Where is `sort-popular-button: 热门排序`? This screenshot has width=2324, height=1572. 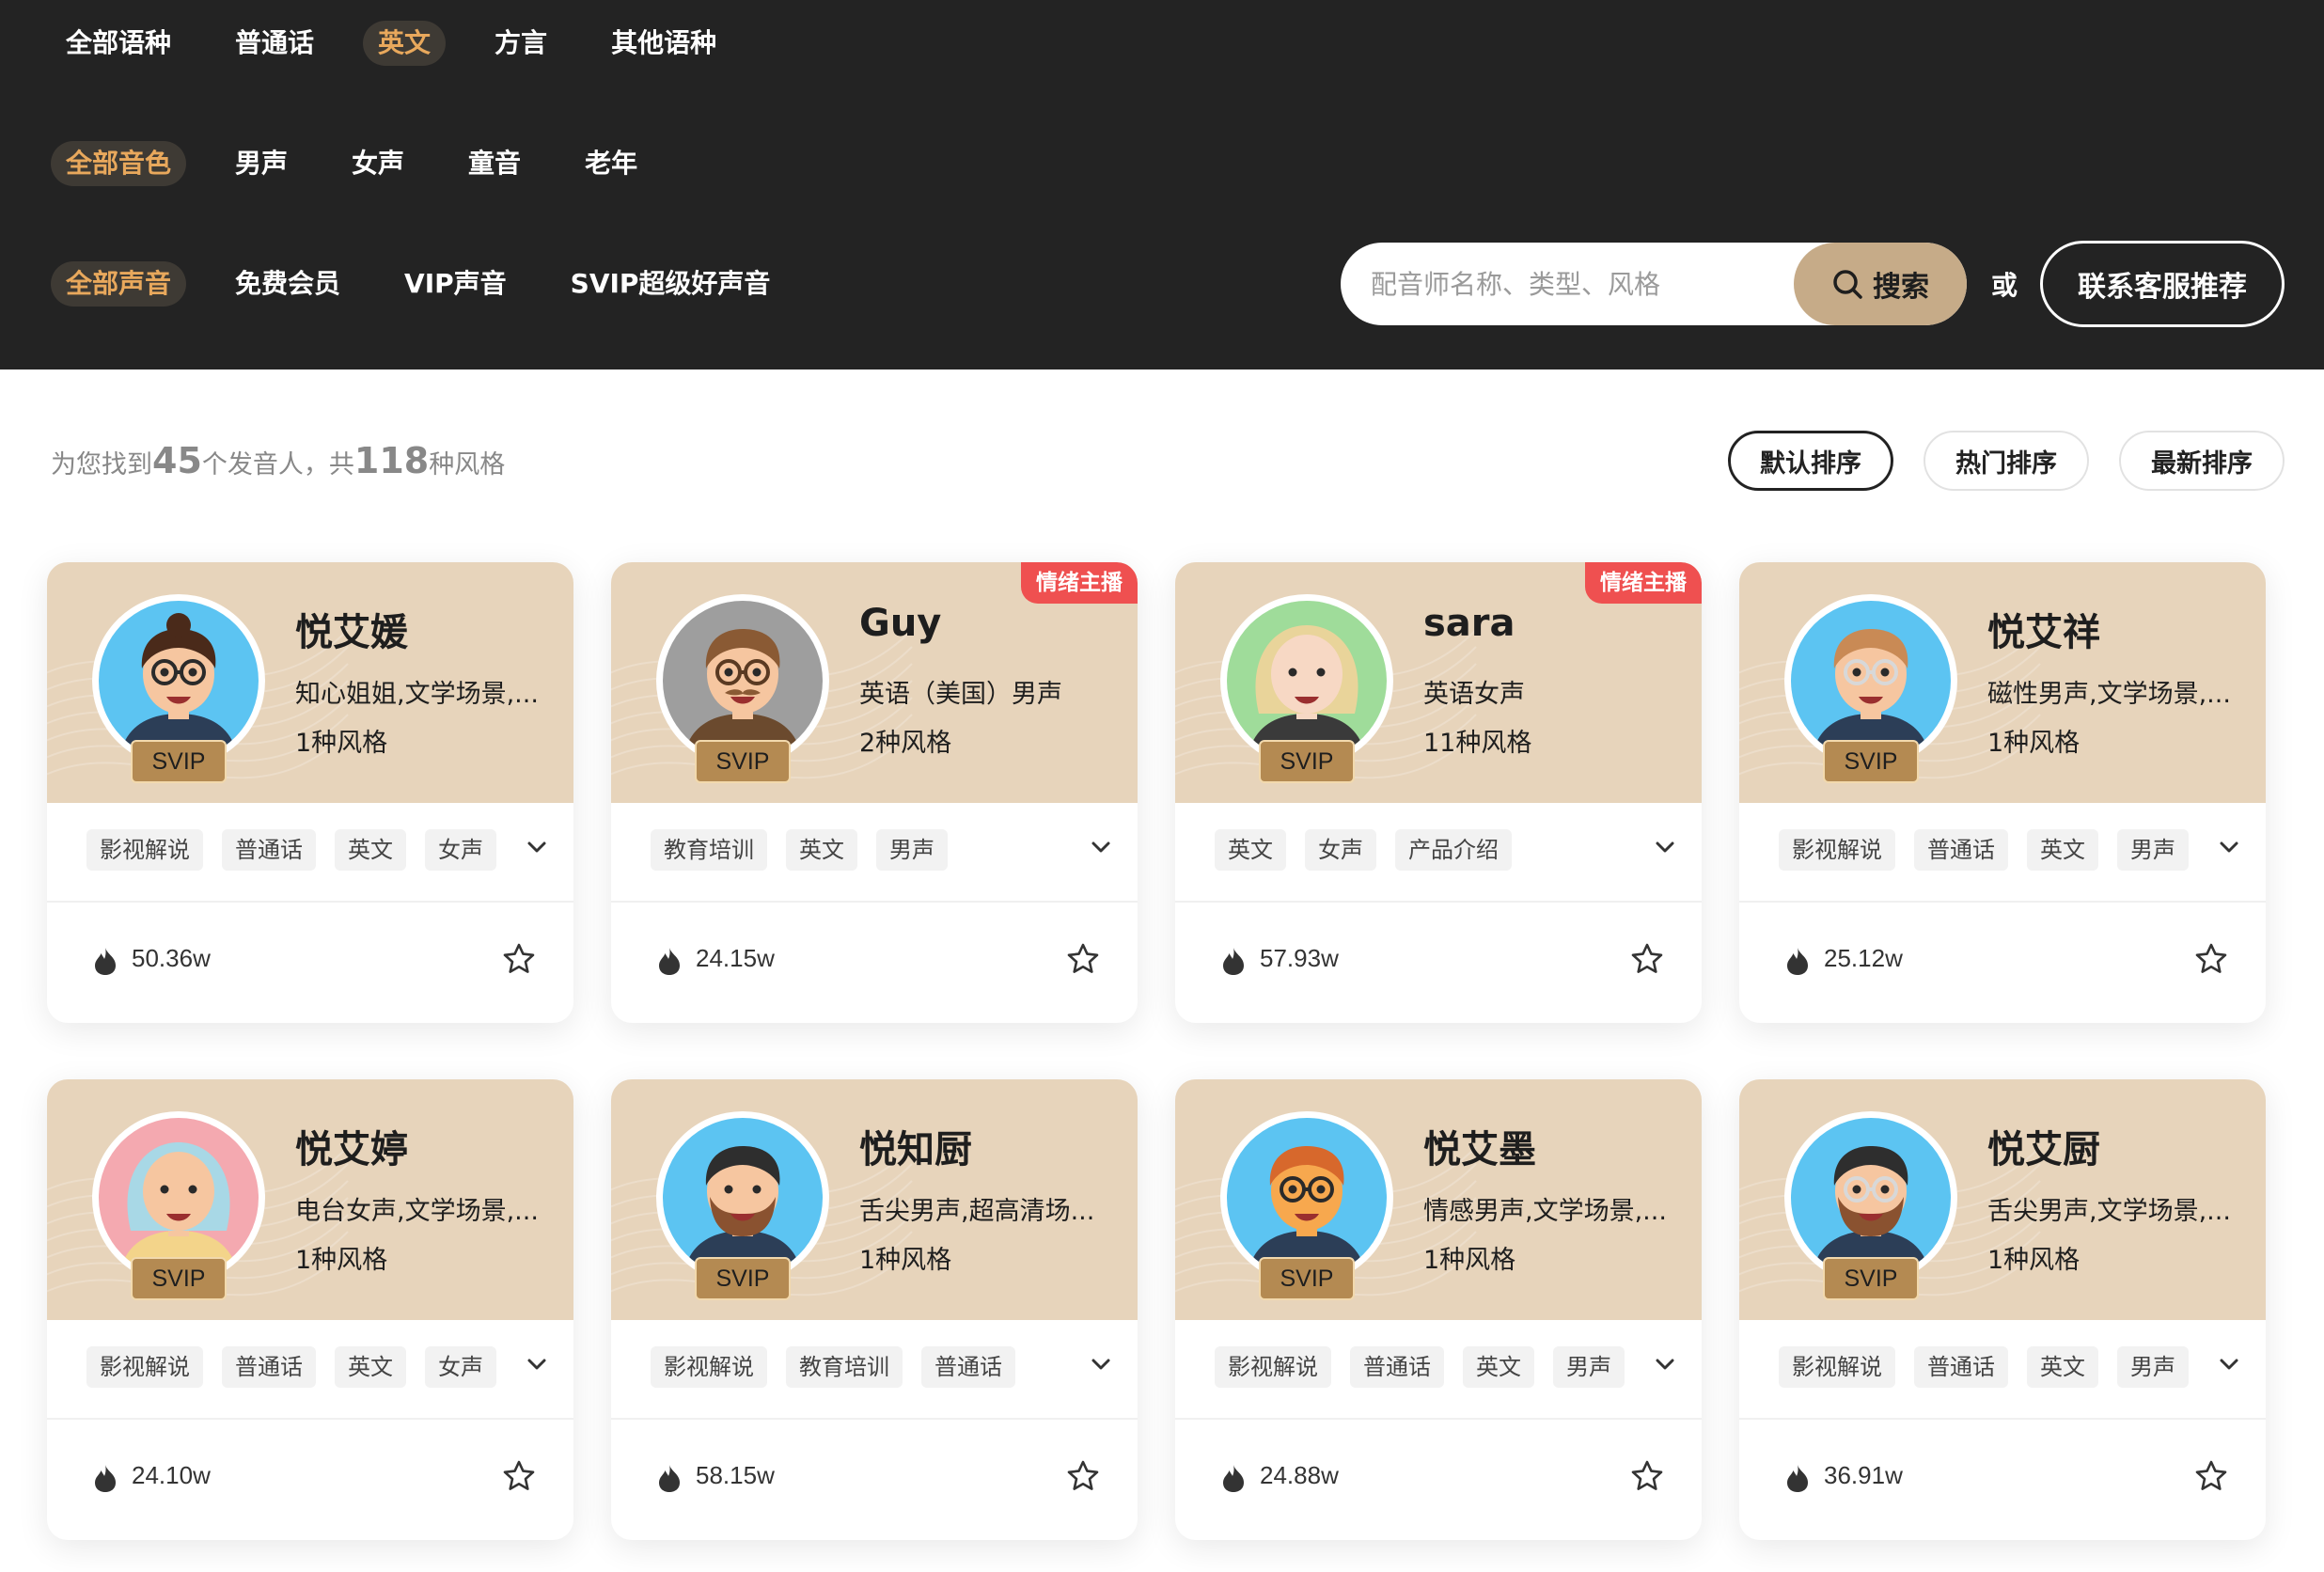
sort-popular-button: 热门排序 is located at coordinates (2006, 461).